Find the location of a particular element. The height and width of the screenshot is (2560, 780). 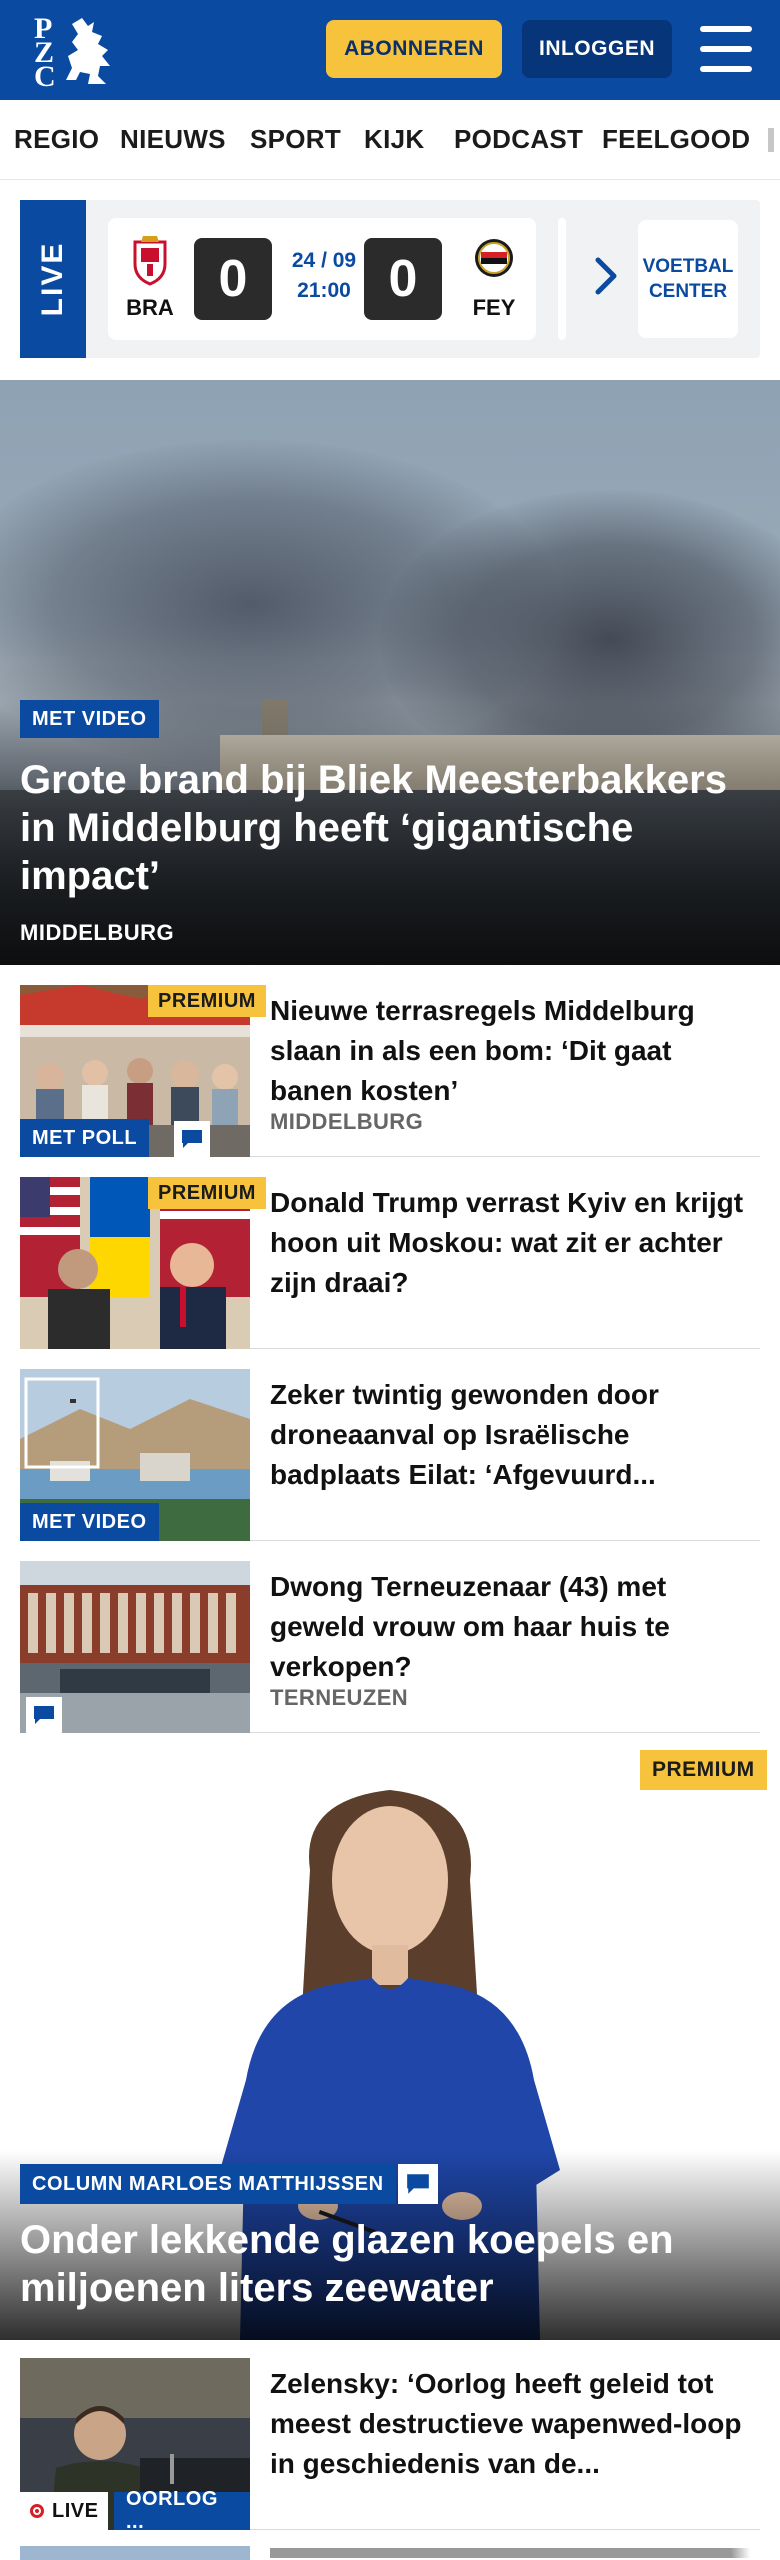

voetbal-center-link: VOETBAL CENTER is located at coordinates (688, 279).